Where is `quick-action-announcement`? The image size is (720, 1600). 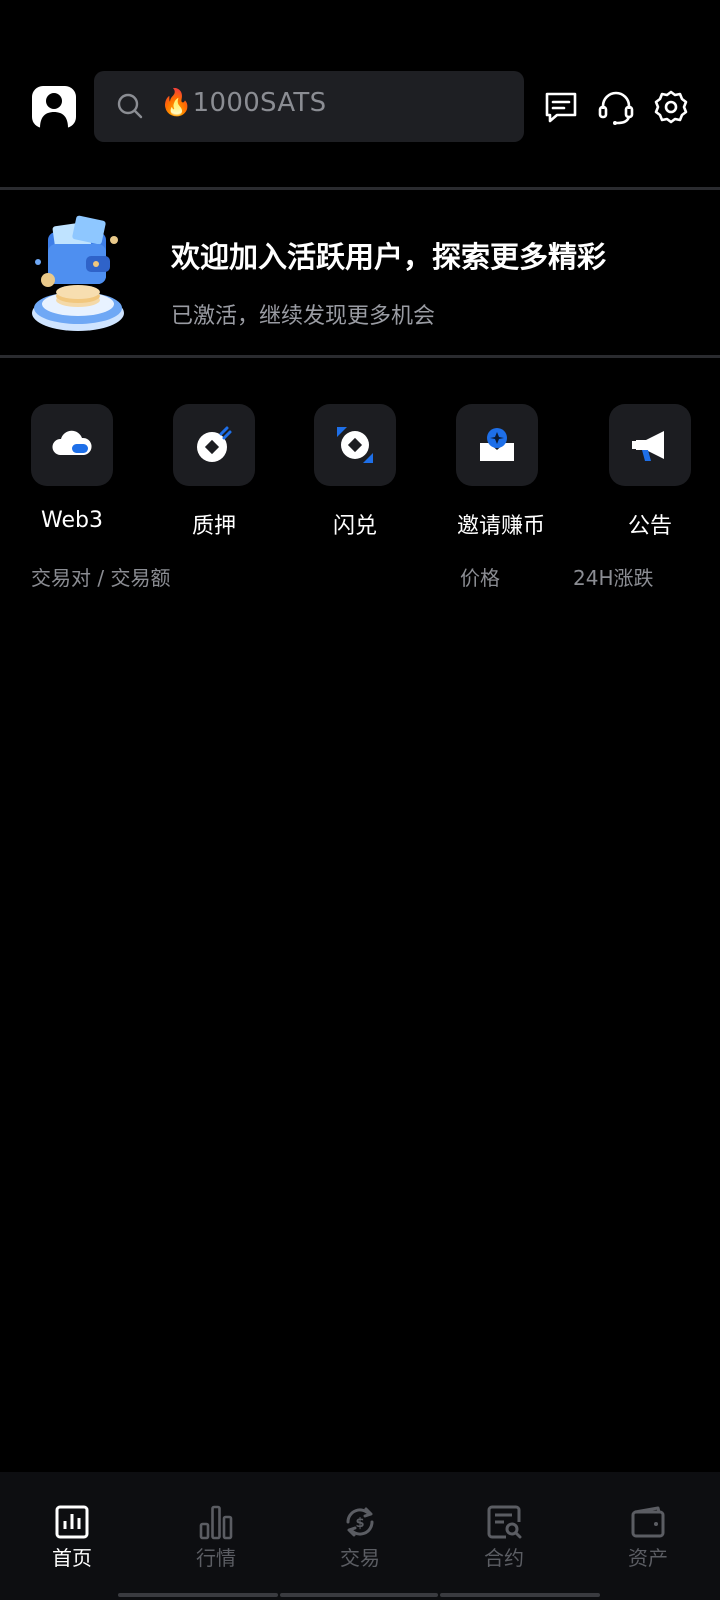 quick-action-announcement is located at coordinates (650, 445).